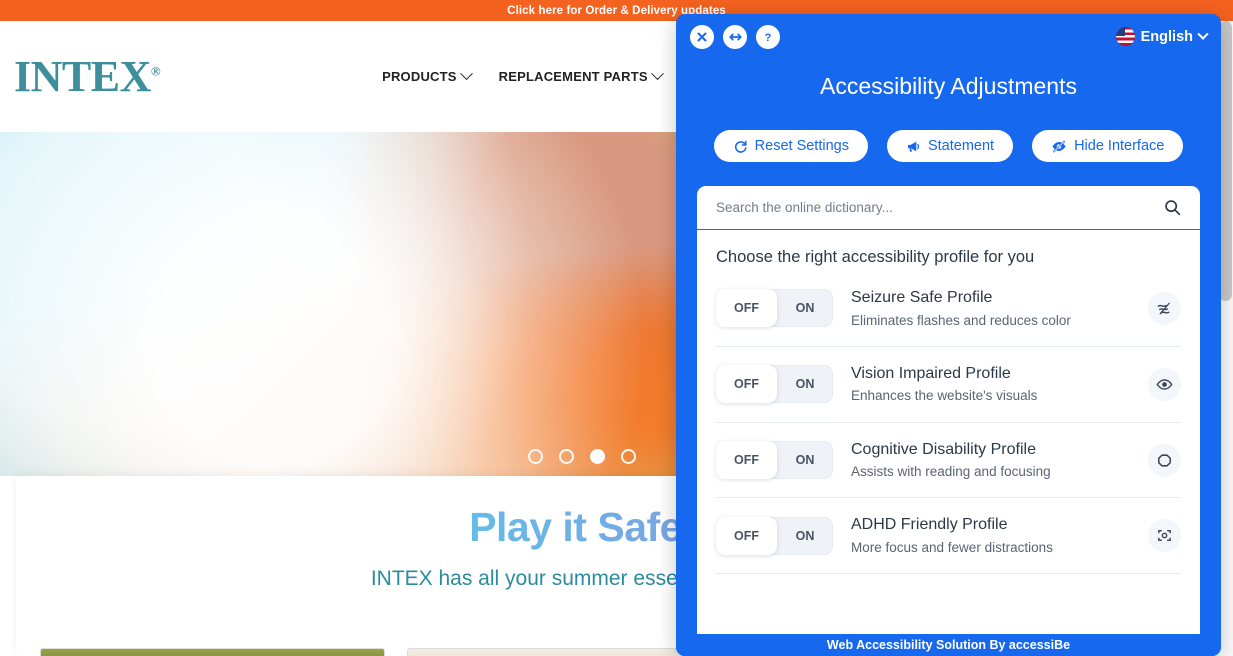 This screenshot has height=656, width=1233. Describe the element at coordinates (1164, 536) in the screenshot. I see `focus-target-icon` at that location.